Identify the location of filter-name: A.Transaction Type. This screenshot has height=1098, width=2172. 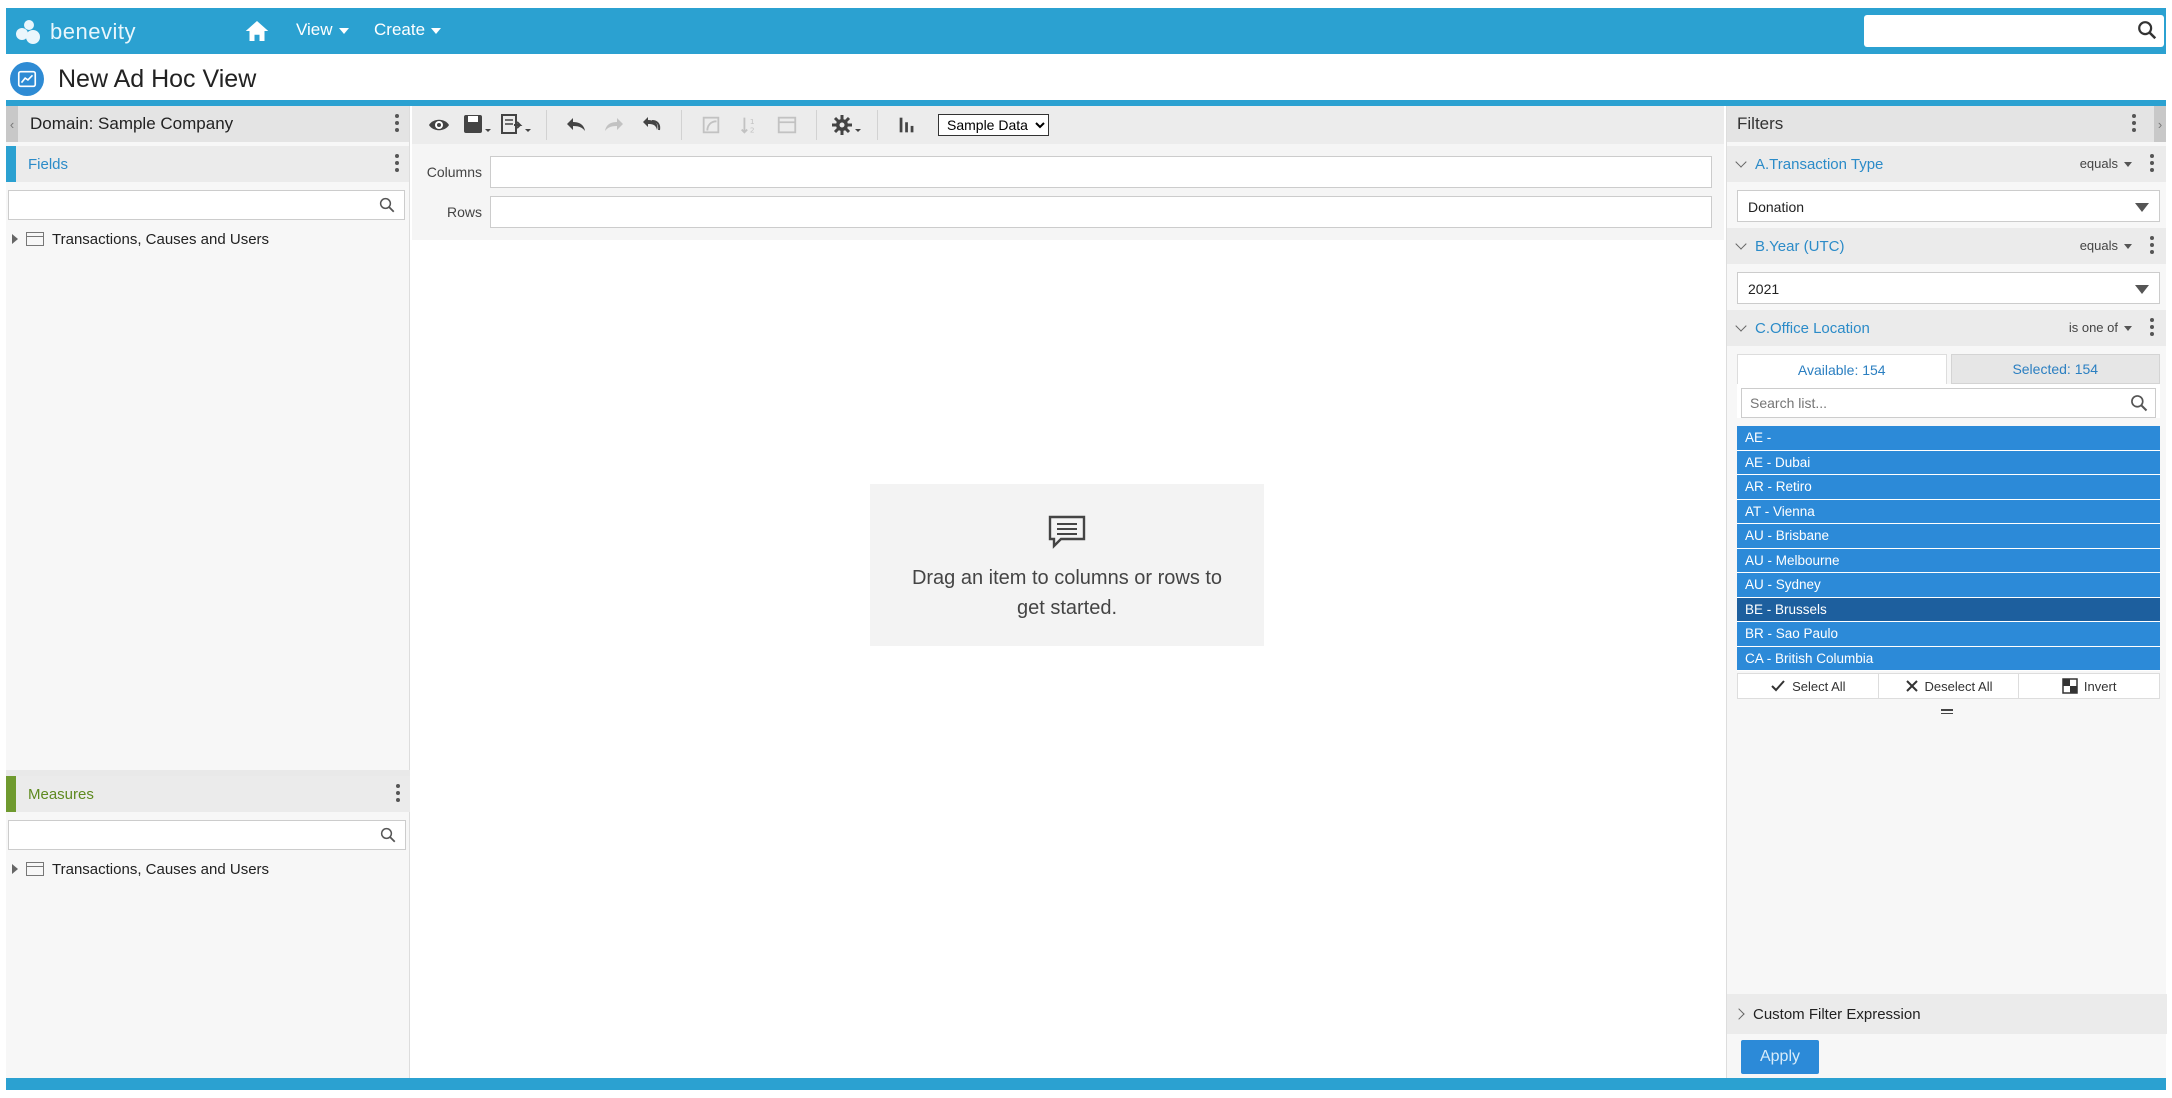
(1819, 164).